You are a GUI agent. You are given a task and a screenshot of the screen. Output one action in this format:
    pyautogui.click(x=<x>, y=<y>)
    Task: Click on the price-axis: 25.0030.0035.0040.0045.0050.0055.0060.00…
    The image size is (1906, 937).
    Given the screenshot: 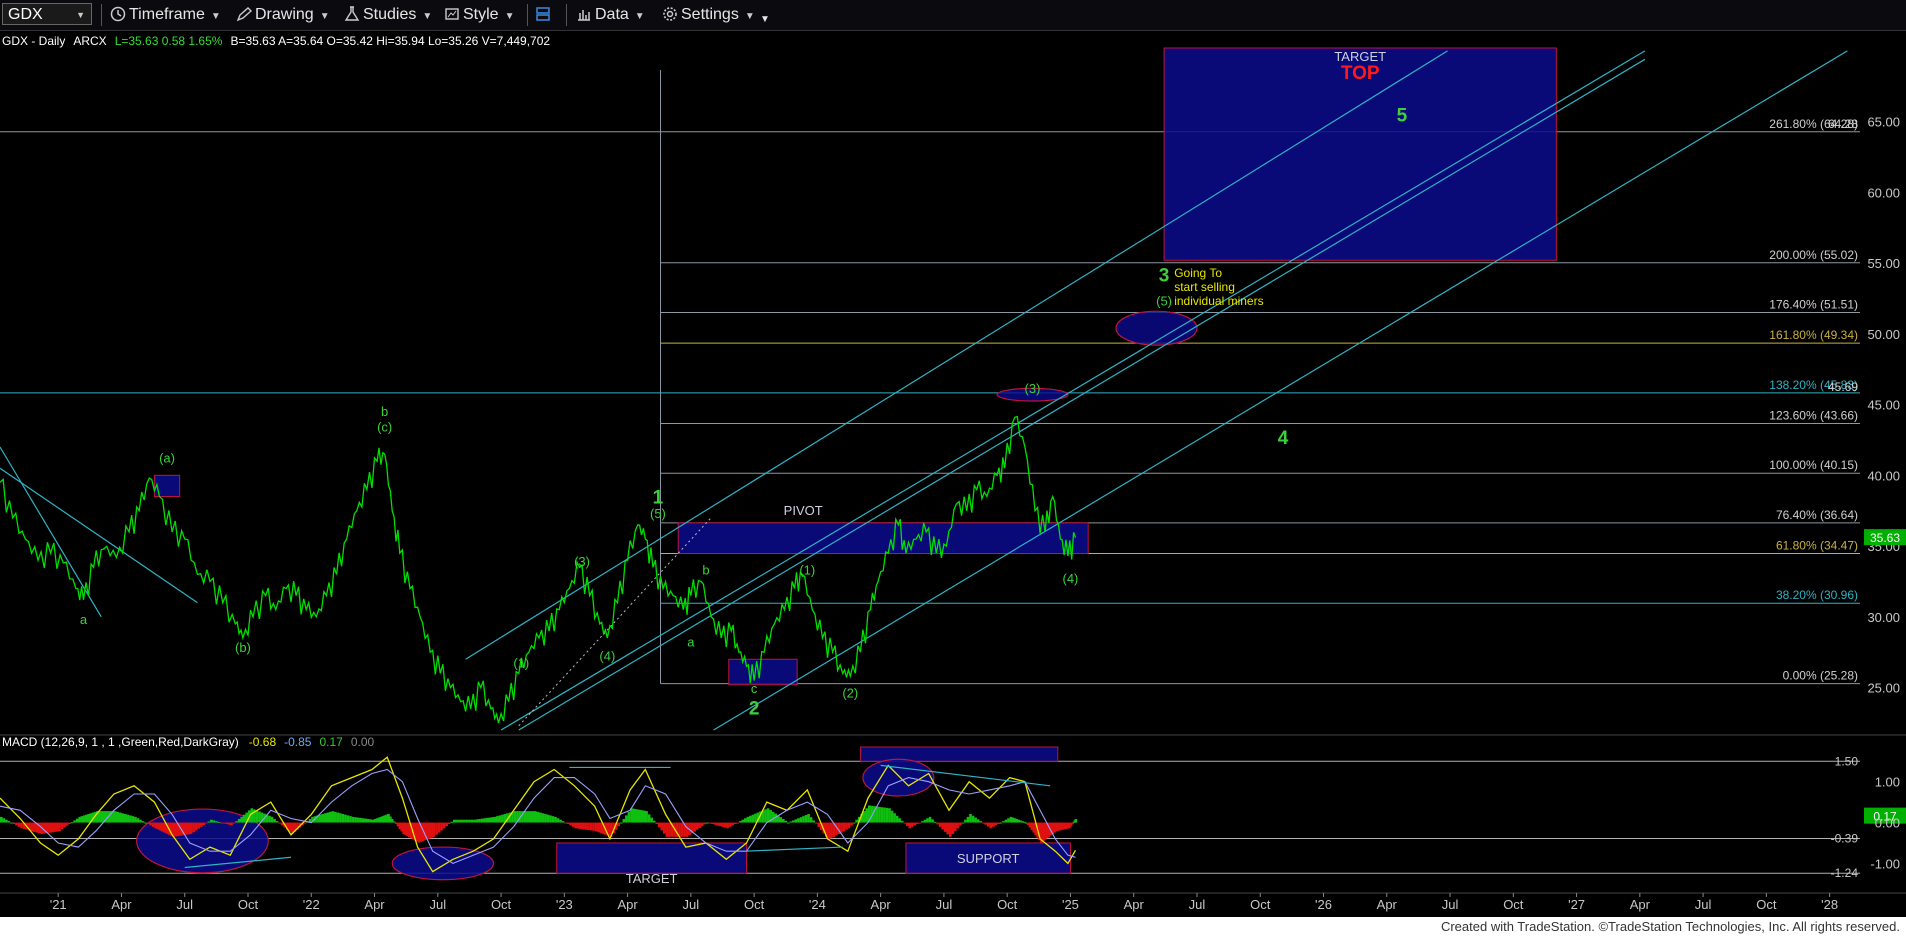 What is the action you would take?
    pyautogui.click(x=1867, y=405)
    